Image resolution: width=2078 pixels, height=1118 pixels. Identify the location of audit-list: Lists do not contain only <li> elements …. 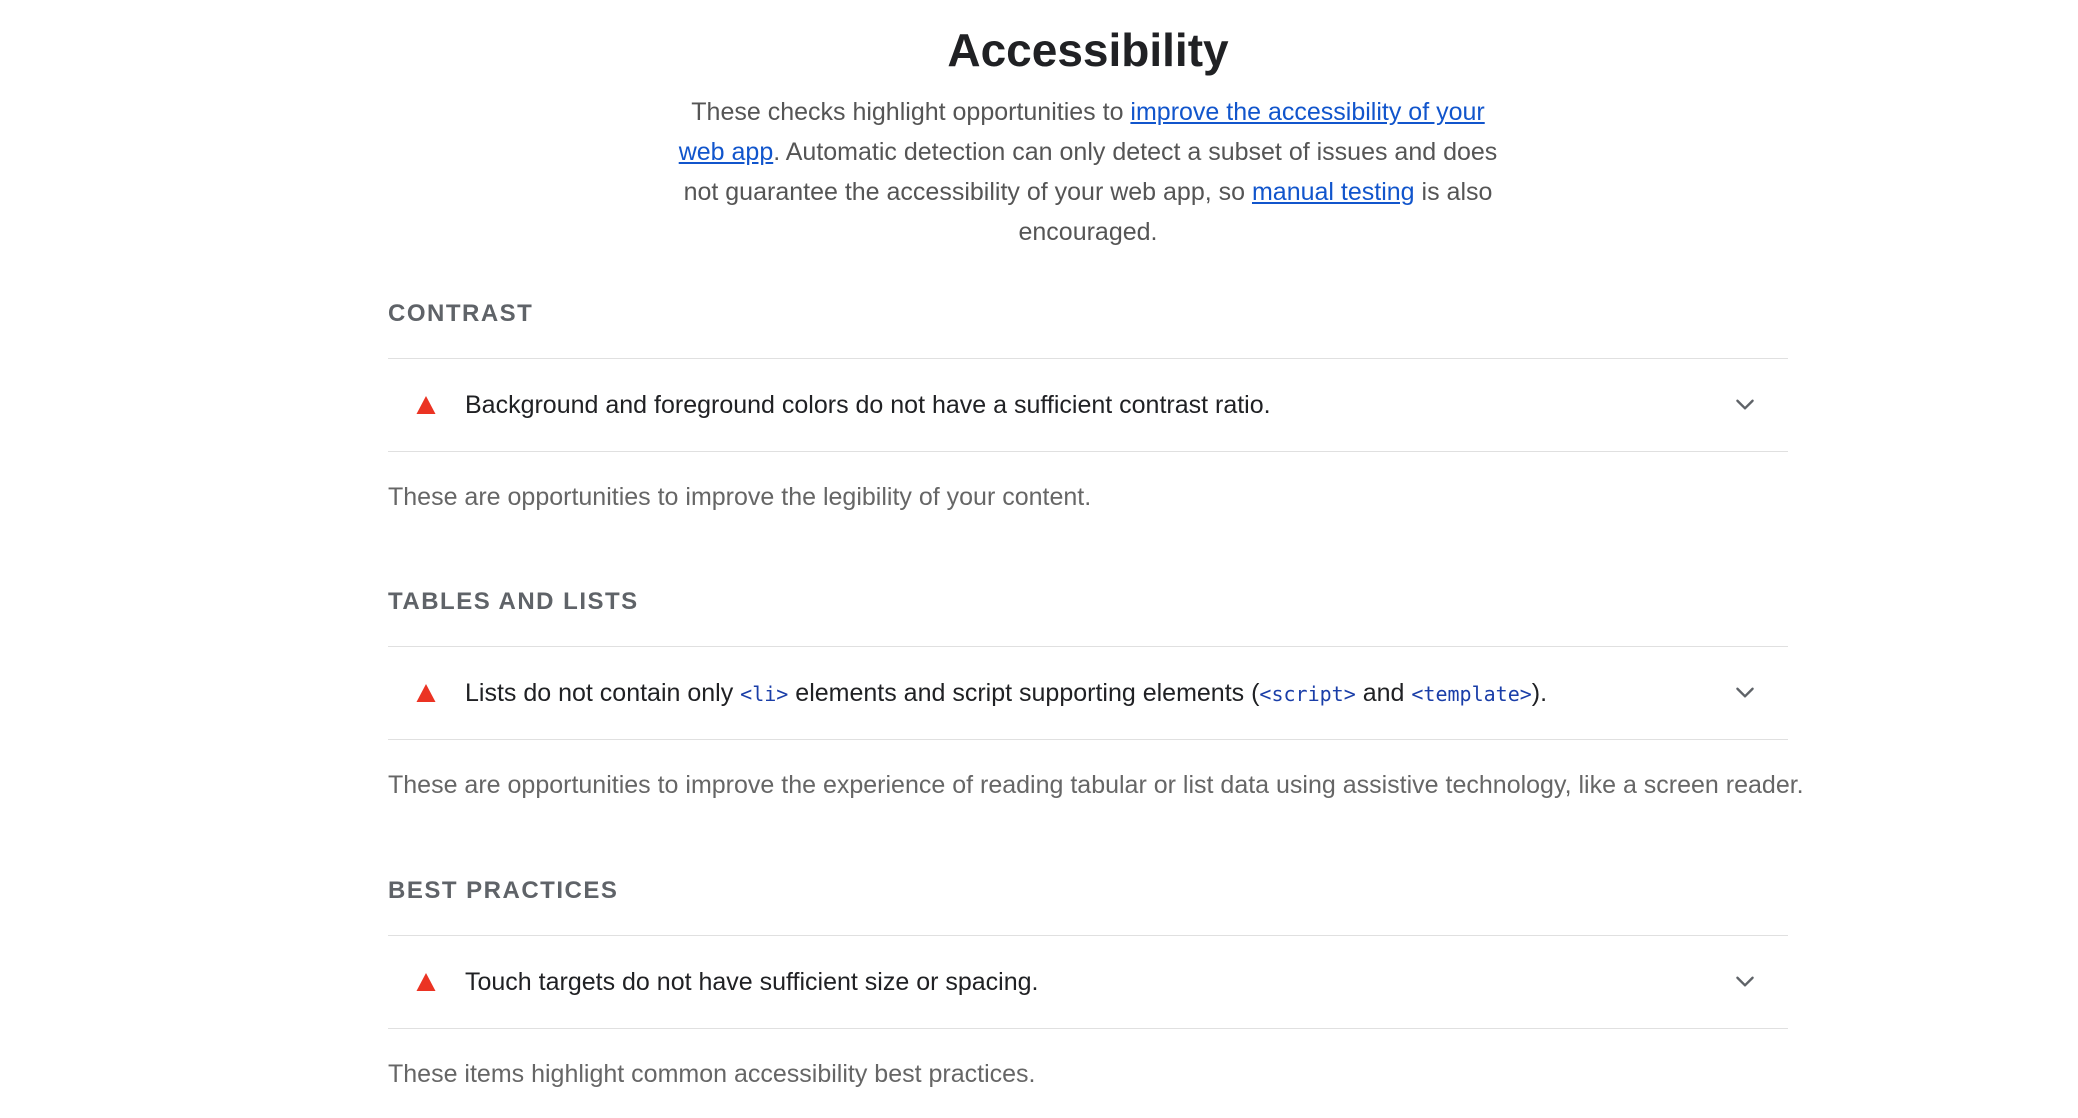
(1088, 693).